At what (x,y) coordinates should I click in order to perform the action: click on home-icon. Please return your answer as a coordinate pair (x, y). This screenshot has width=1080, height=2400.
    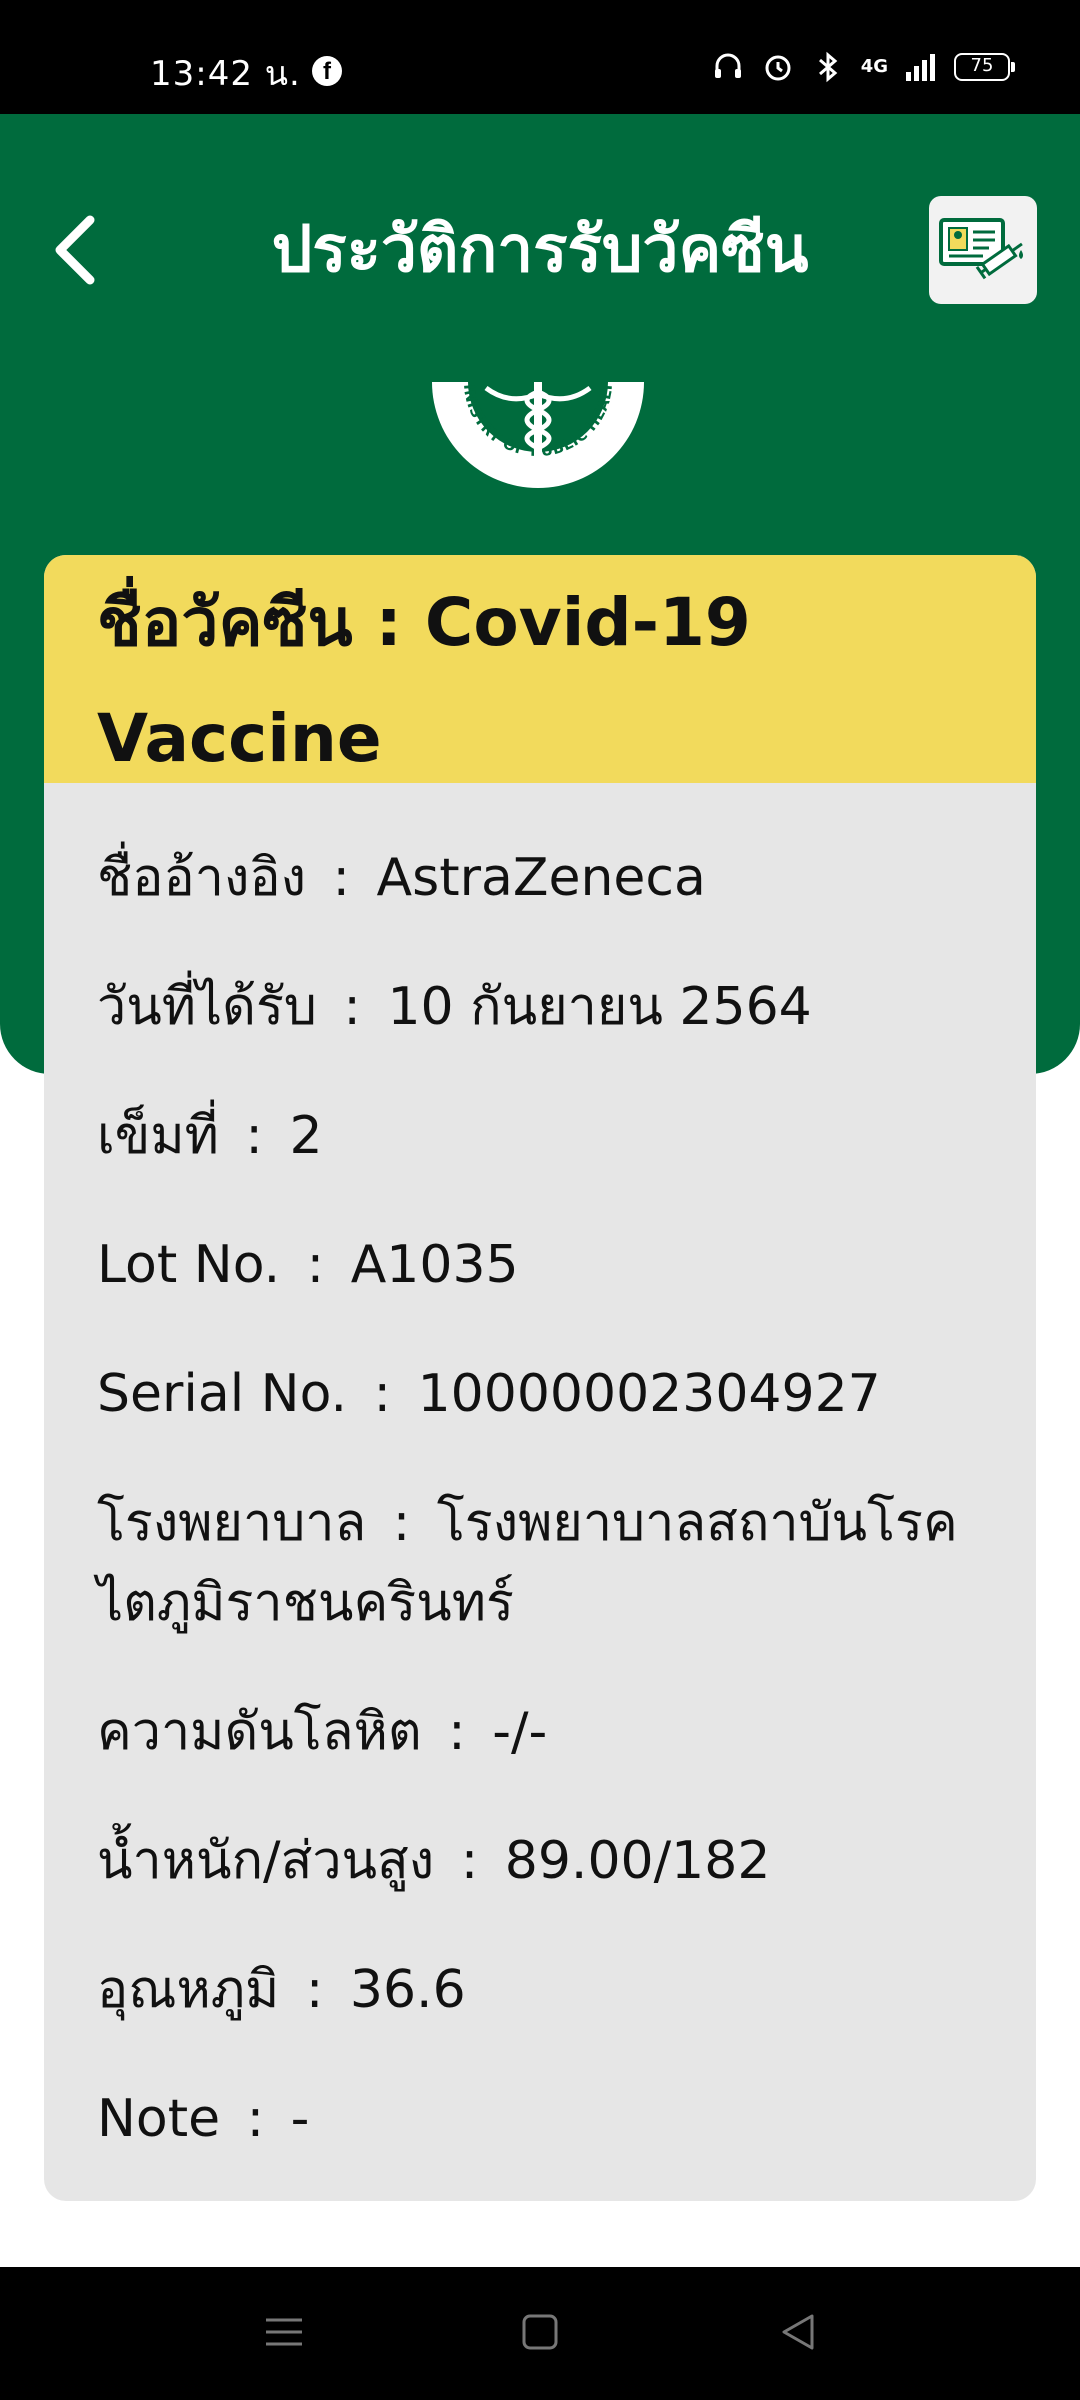
    Looking at the image, I should click on (540, 2332).